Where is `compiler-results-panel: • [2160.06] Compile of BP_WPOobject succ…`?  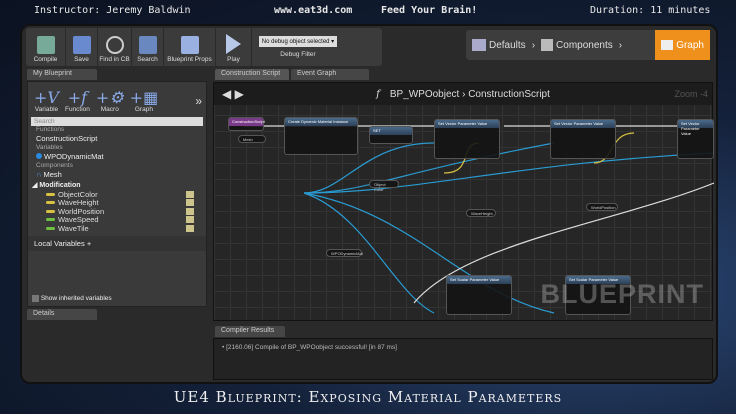 compiler-results-panel: • [2160.06] Compile of BP_WPOobject succ… is located at coordinates (463, 359).